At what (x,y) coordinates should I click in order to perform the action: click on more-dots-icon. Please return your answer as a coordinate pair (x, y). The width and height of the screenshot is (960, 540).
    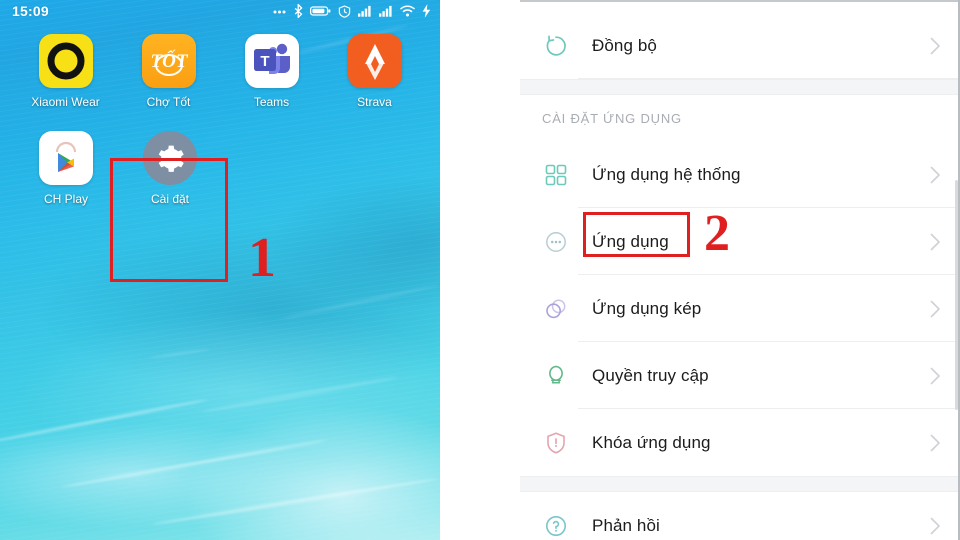
    Looking at the image, I should click on (279, 12).